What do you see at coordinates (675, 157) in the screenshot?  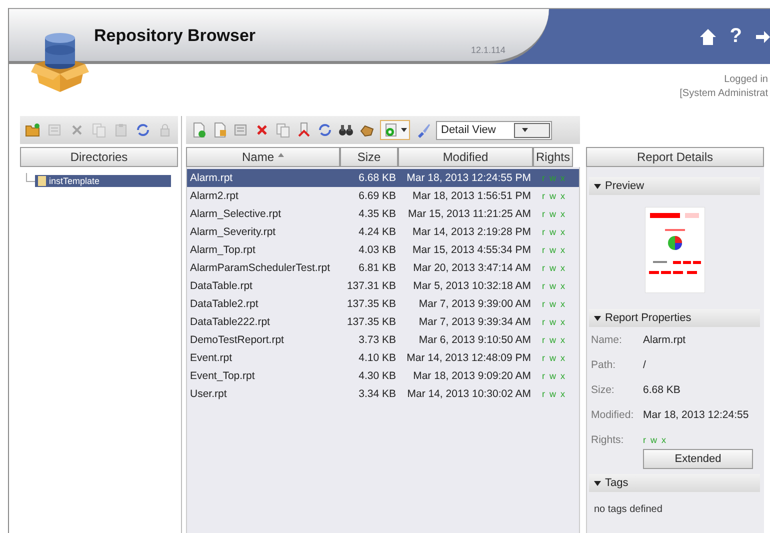 I see `details-header: Report Details` at bounding box center [675, 157].